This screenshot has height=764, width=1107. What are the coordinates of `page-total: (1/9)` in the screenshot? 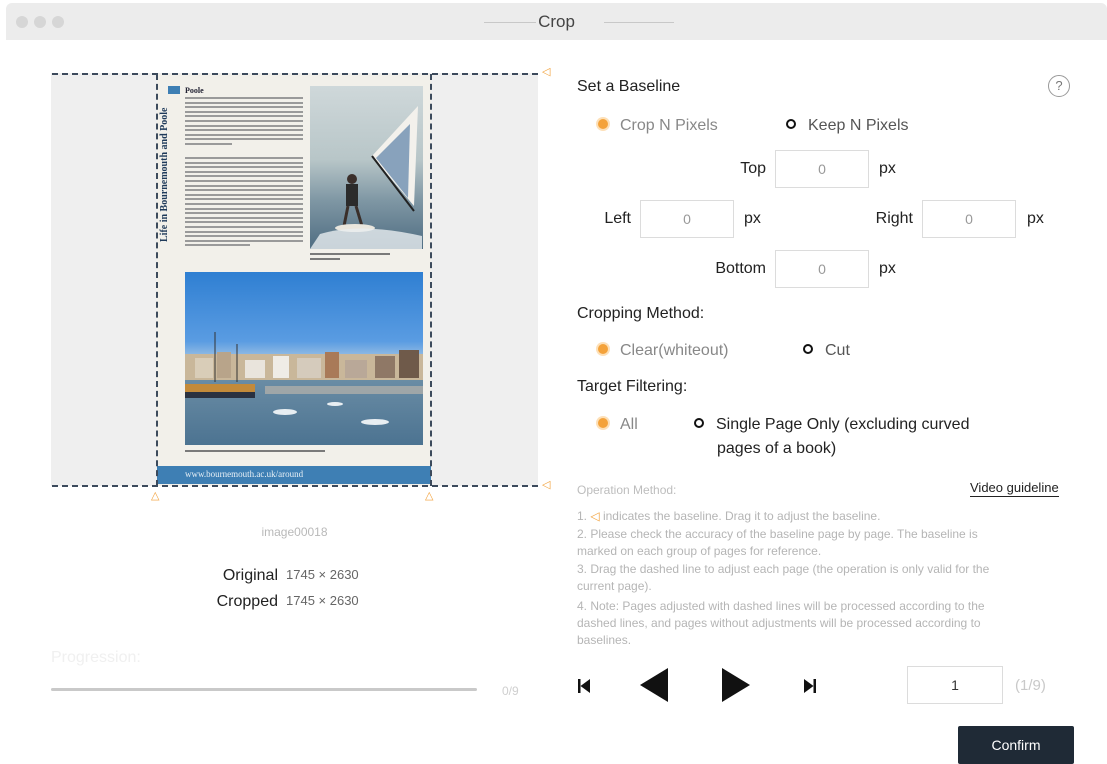 It's located at (1030, 685).